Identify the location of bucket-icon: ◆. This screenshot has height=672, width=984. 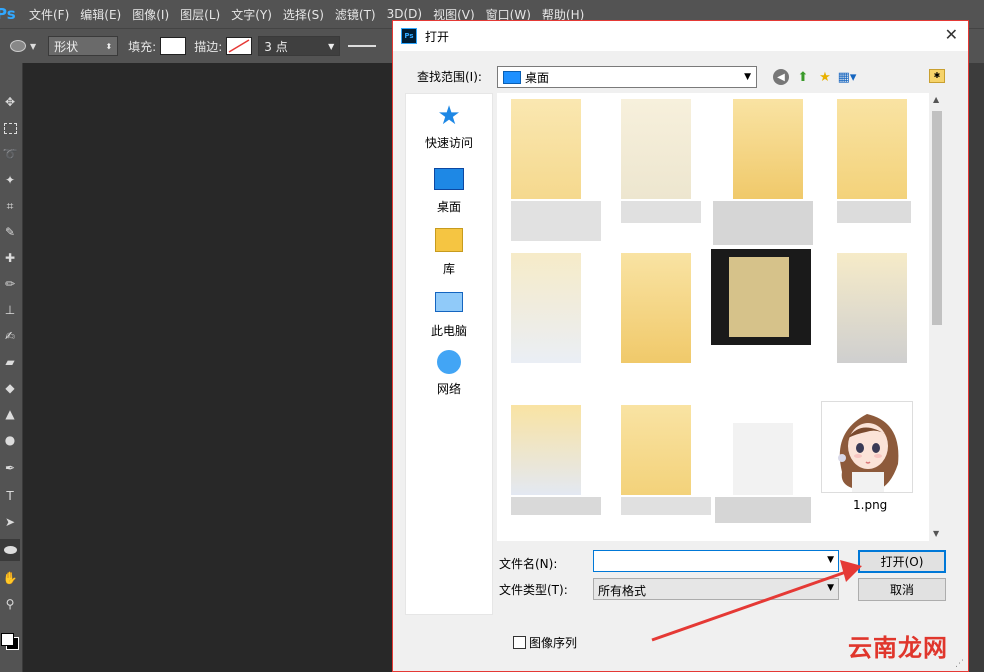
(10, 388).